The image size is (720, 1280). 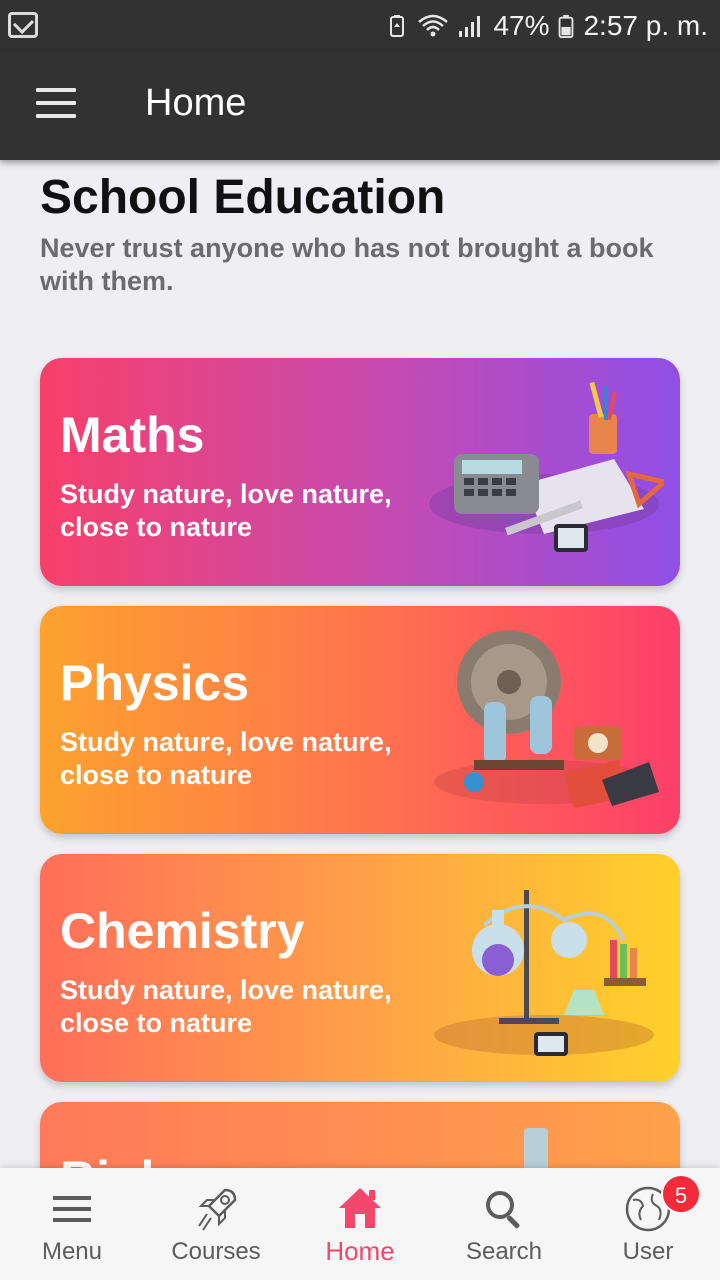 I want to click on physics-illustration, so click(x=546, y=719).